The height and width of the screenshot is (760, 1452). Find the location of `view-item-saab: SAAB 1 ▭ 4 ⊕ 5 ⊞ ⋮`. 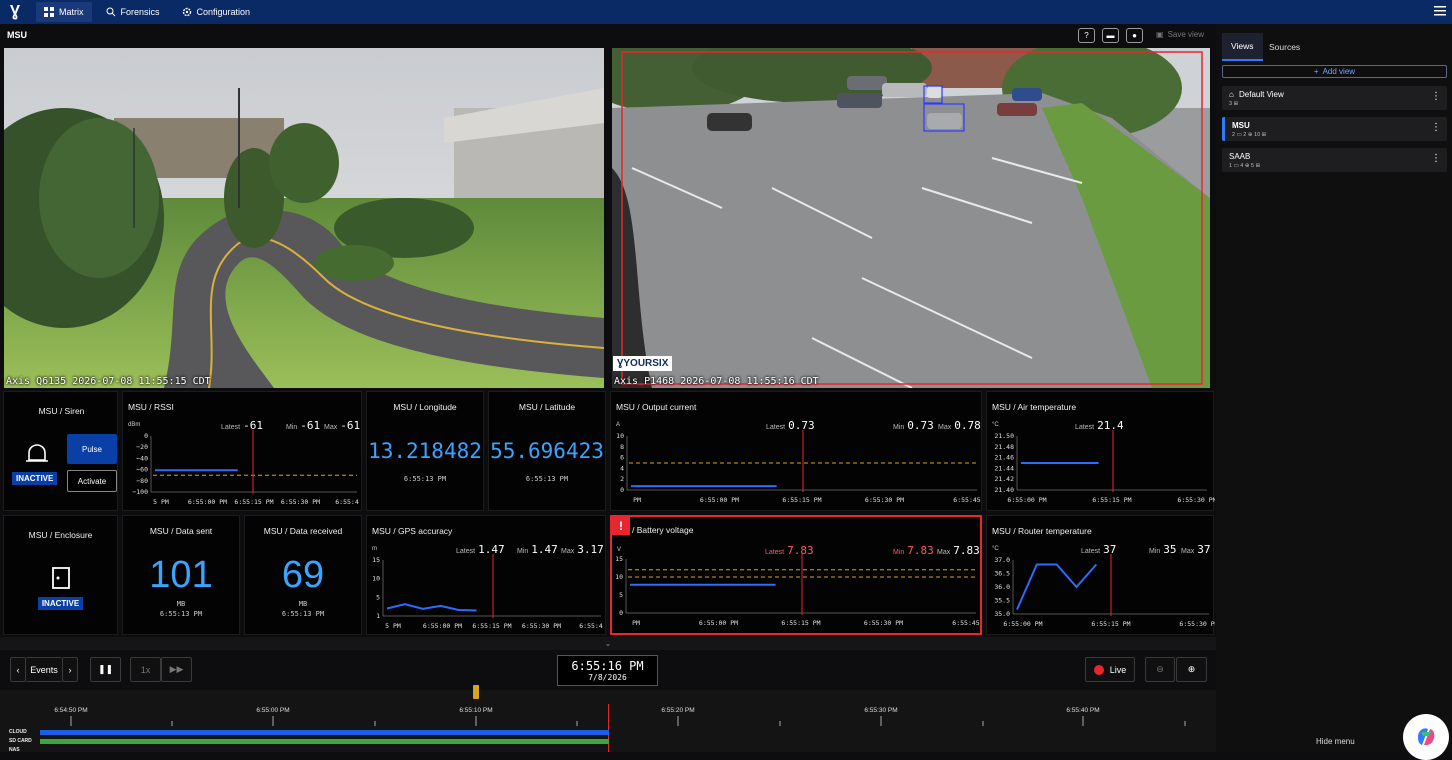

view-item-saab: SAAB 1 ▭ 4 ⊕ 5 ⊞ ⋮ is located at coordinates (1334, 160).